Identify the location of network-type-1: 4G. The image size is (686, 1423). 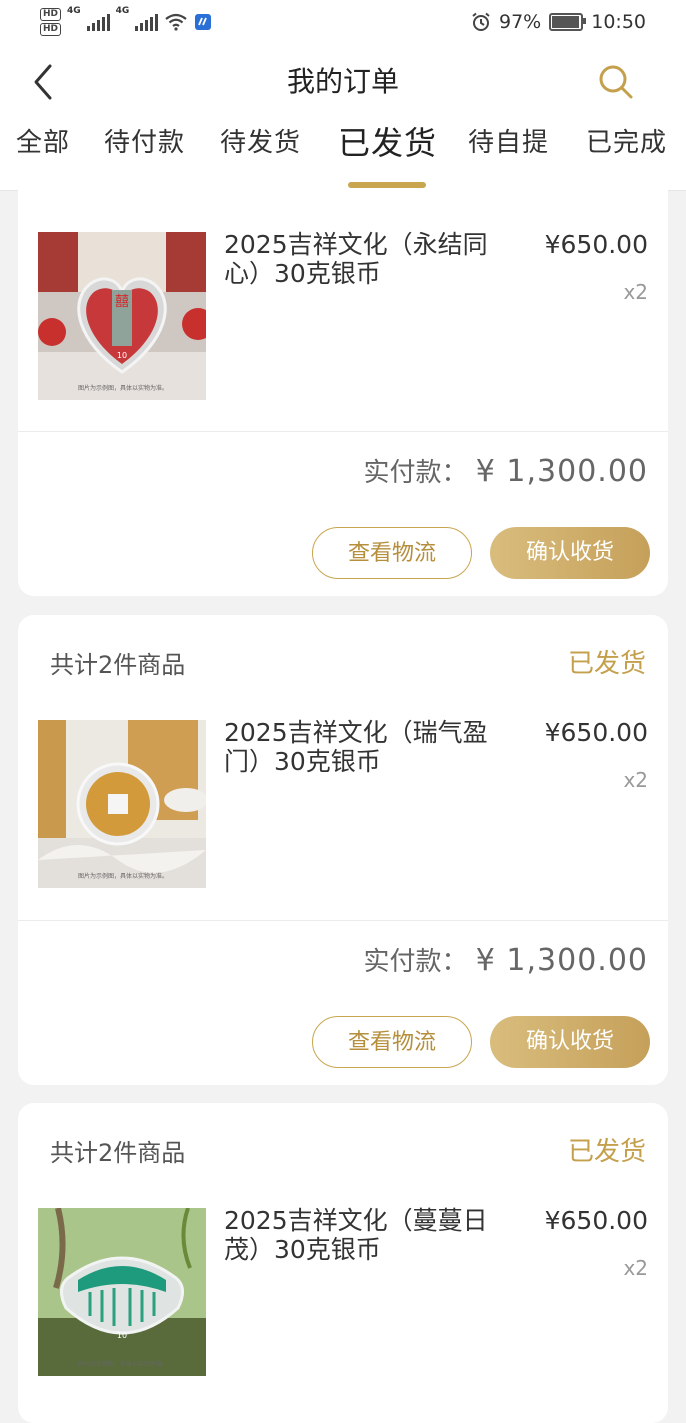
(74, 11).